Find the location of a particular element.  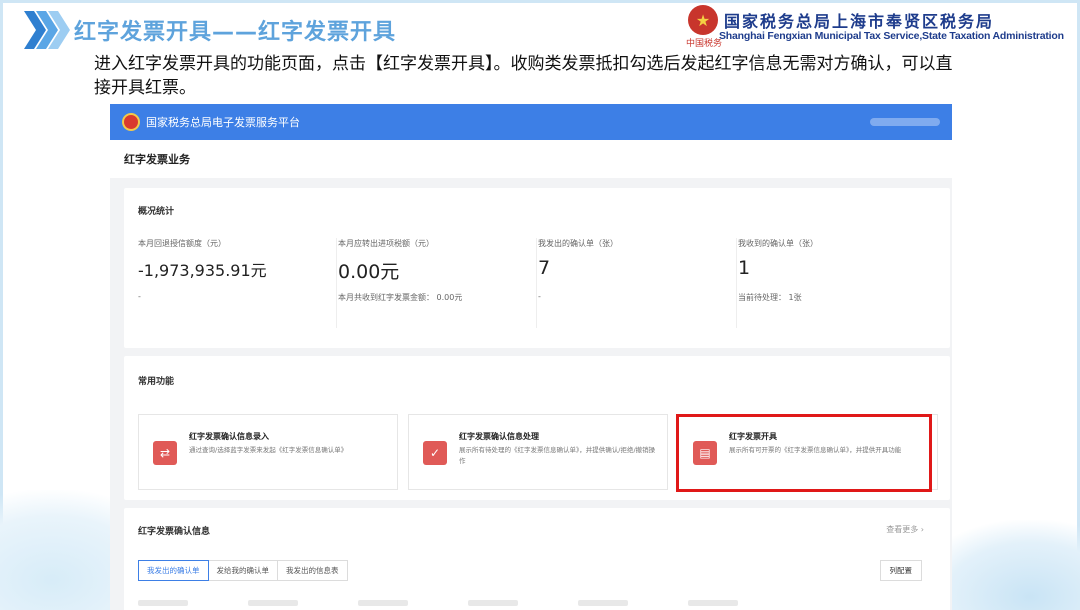

emblem-caption: 中国税务 is located at coordinates (704, 44).